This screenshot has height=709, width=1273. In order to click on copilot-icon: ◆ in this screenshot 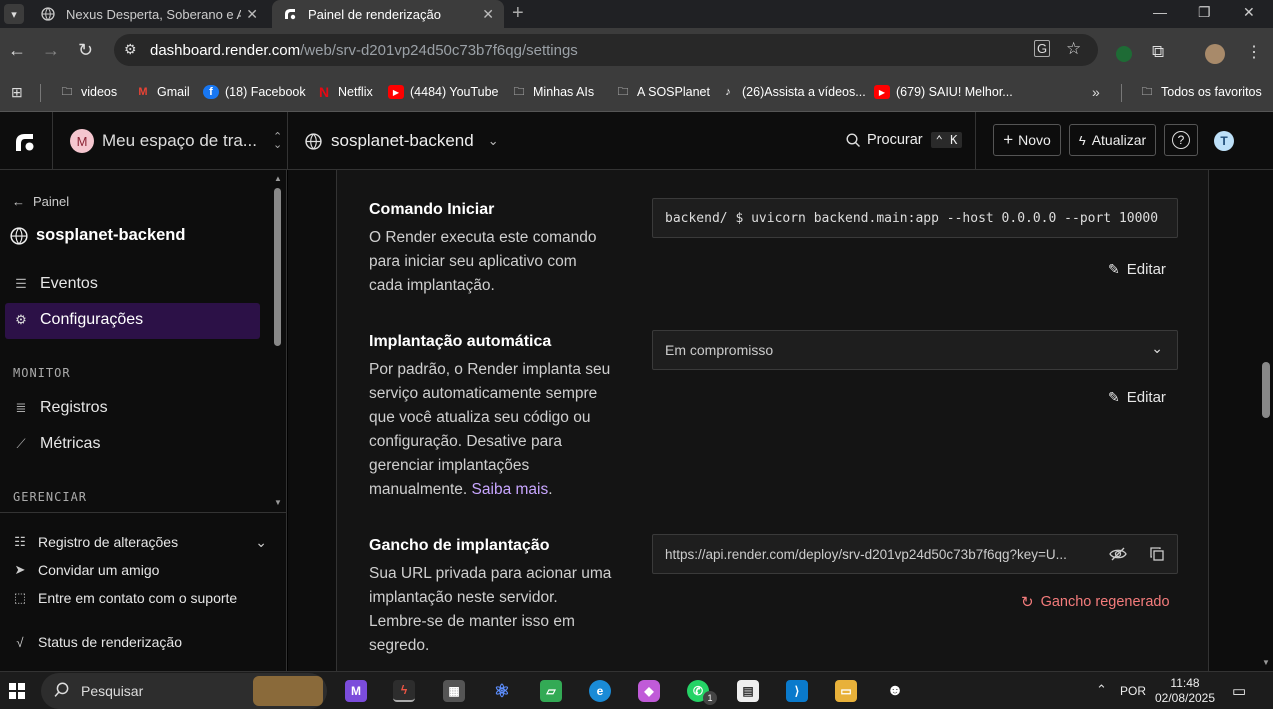, I will do `click(649, 691)`.